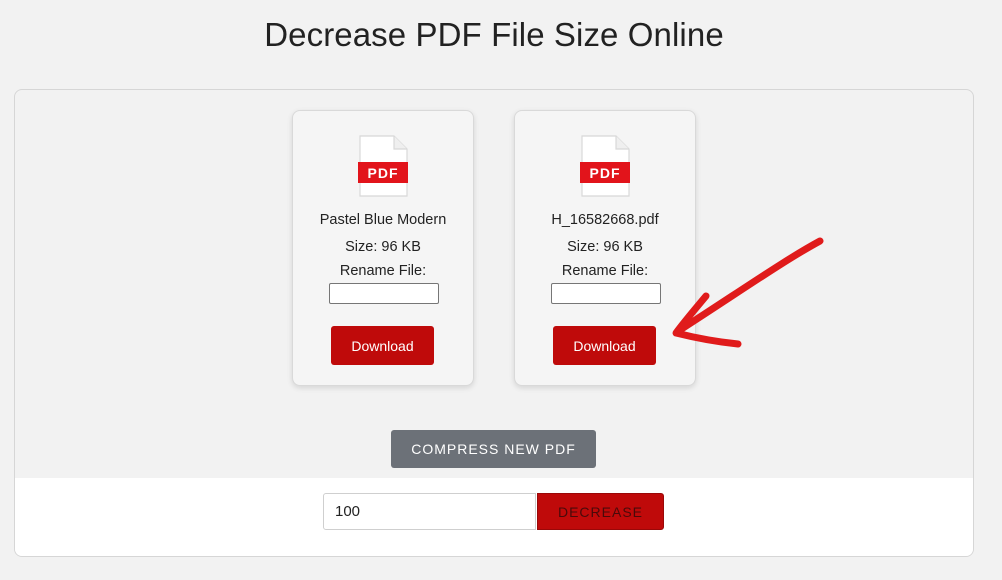 Image resolution: width=1002 pixels, height=580 pixels. Describe the element at coordinates (429, 511) in the screenshot. I see `compression-level-input` at that location.